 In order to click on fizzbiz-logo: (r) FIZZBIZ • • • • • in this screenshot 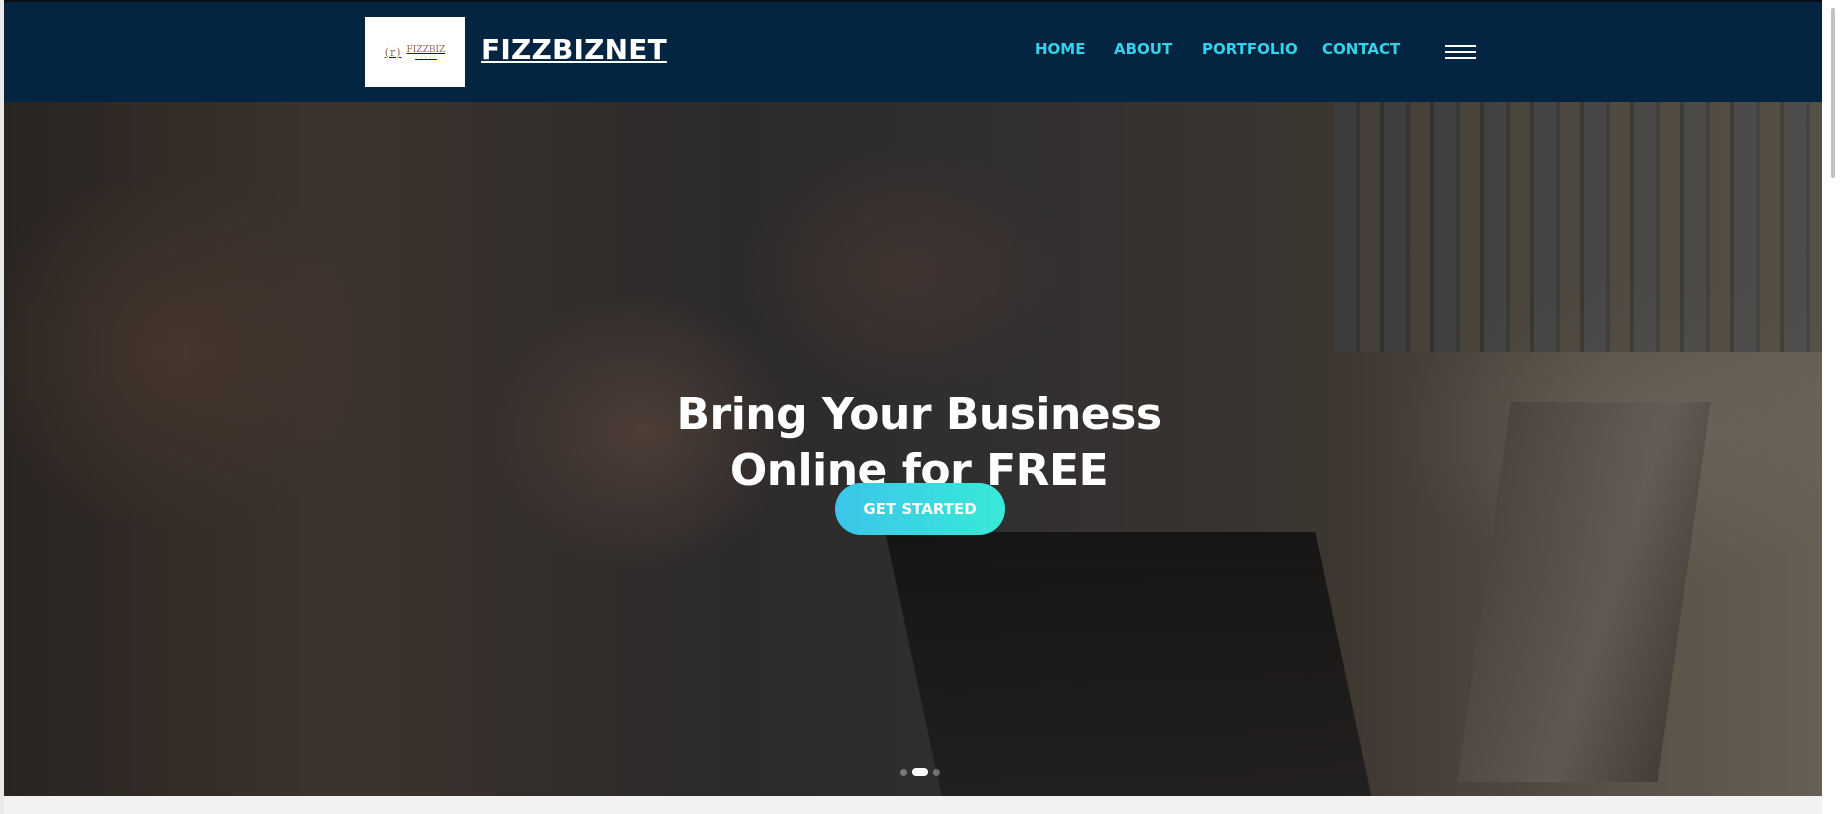, I will do `click(415, 51)`.